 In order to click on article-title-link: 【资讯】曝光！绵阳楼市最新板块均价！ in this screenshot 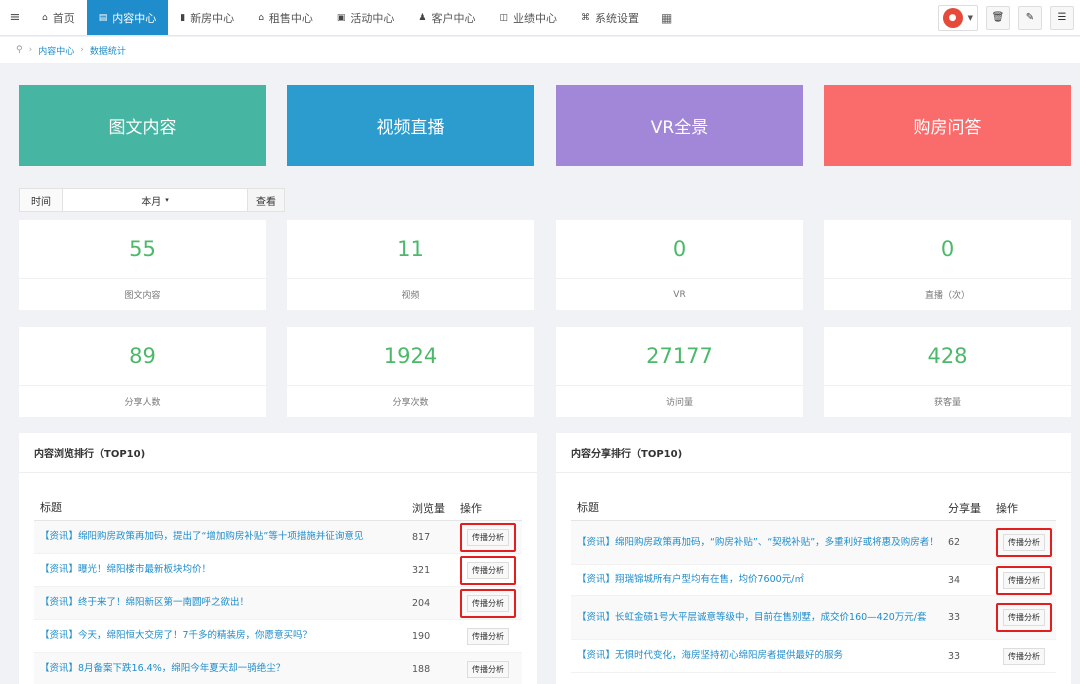, I will do `click(223, 570)`.